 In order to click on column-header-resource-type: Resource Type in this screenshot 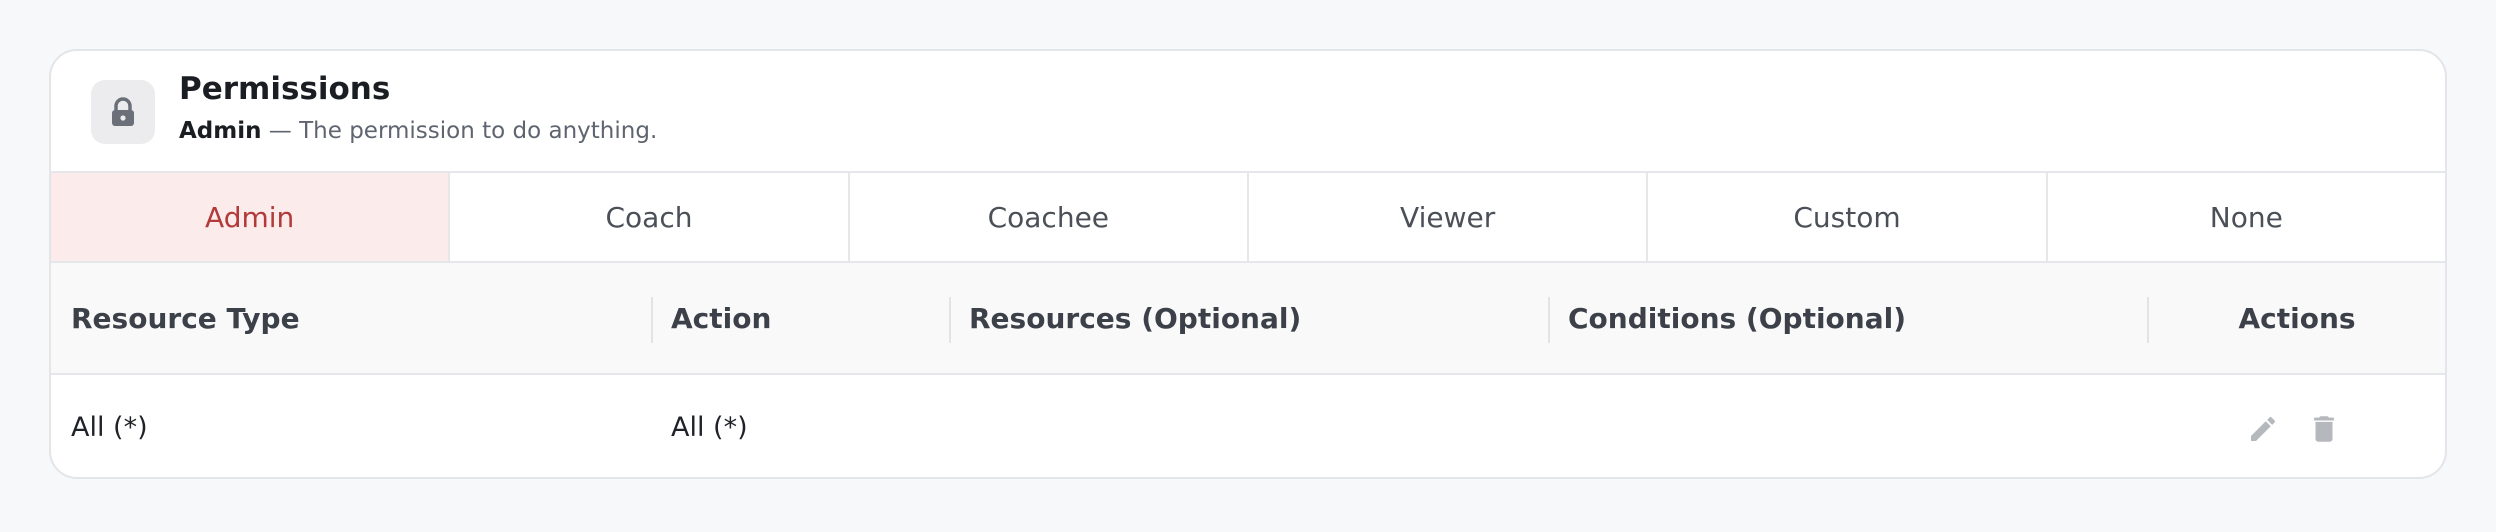, I will do `click(185, 318)`.